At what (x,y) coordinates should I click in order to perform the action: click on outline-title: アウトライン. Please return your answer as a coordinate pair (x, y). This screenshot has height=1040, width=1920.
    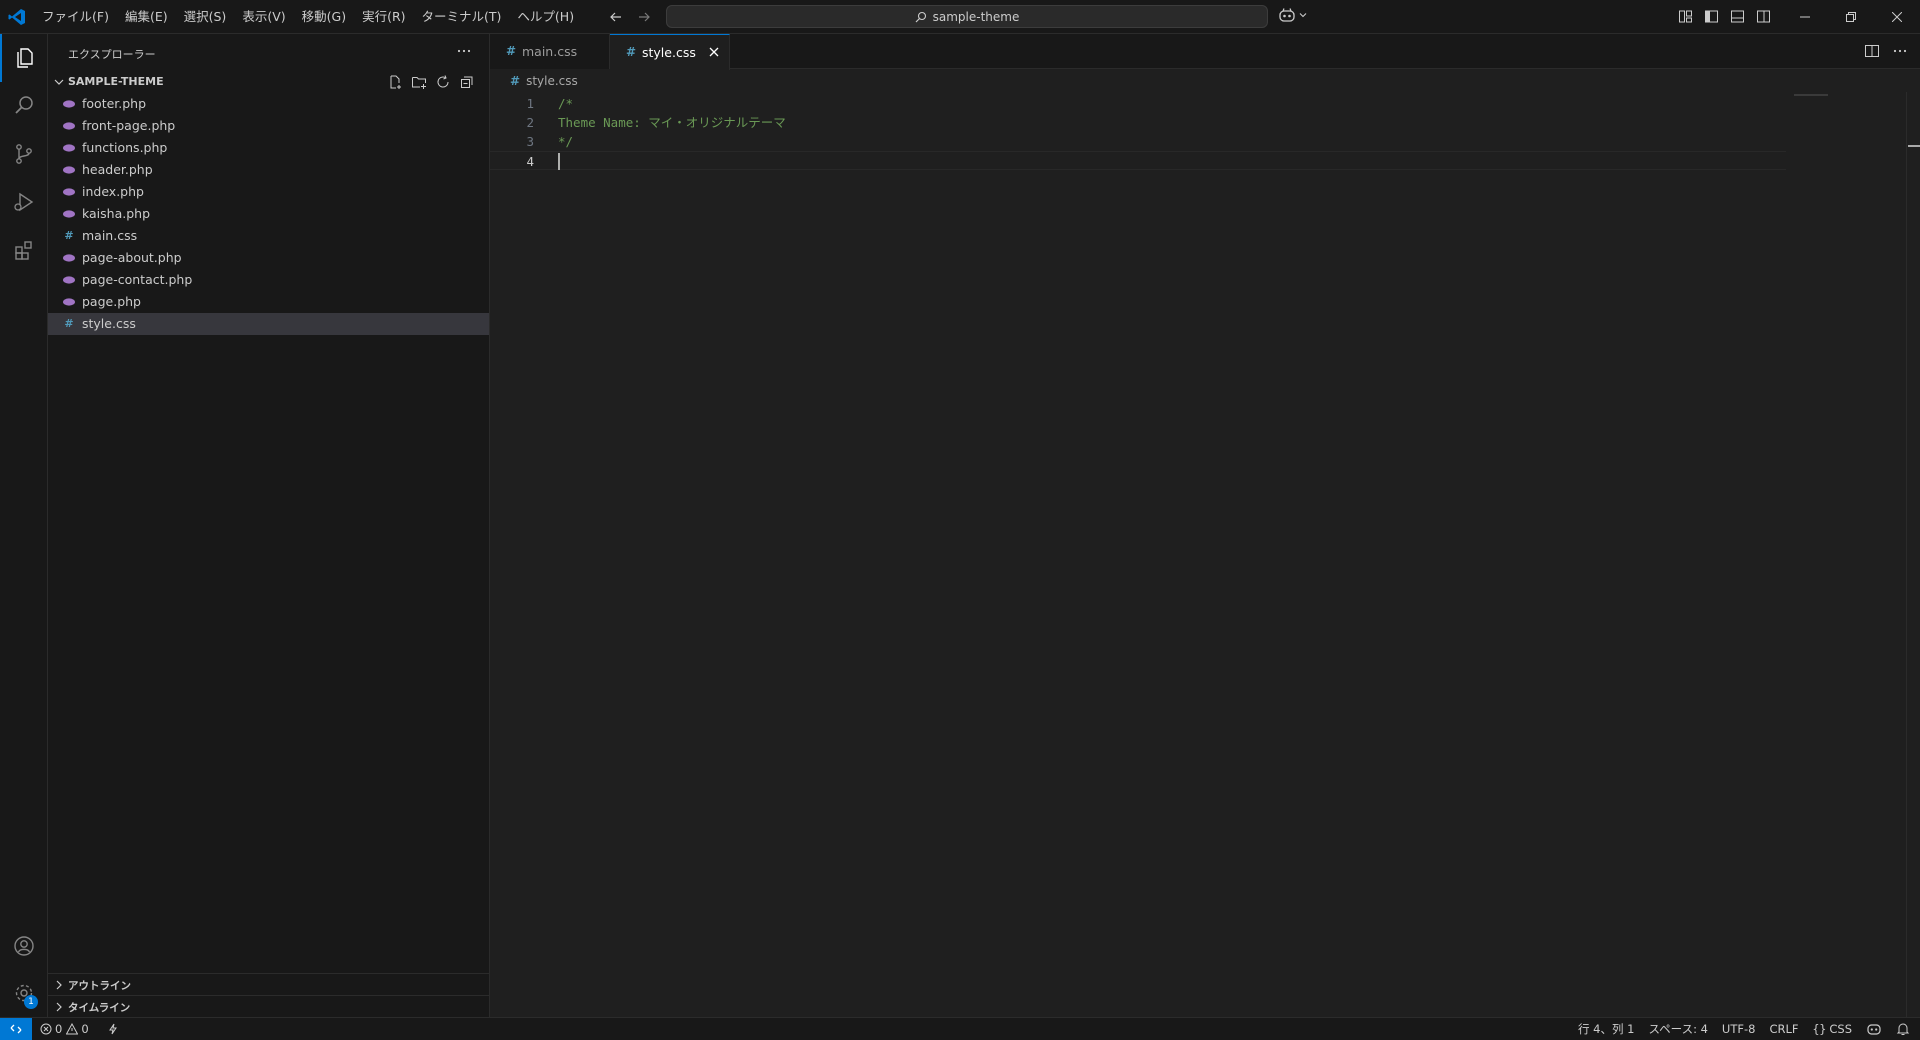
    Looking at the image, I should click on (99, 986).